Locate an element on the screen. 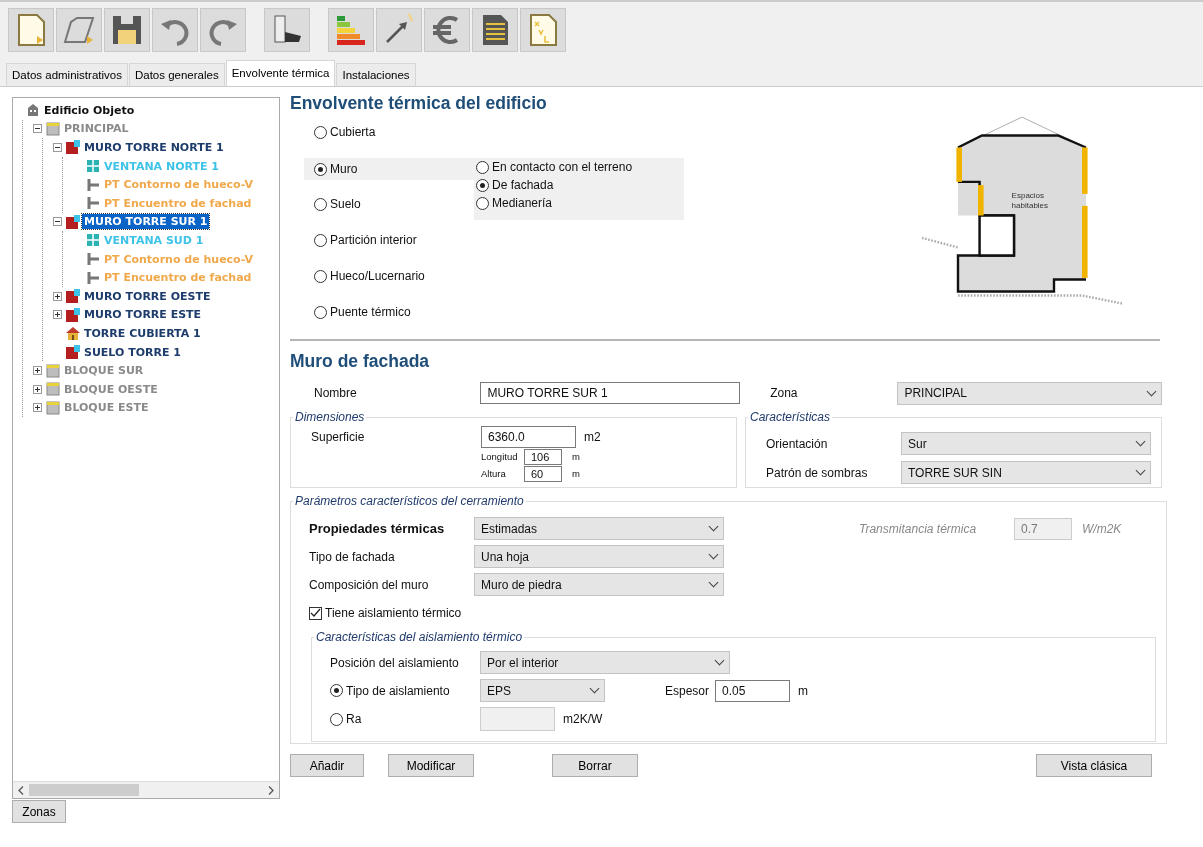 The image size is (1203, 847). unit-label: m2K/W is located at coordinates (583, 719).